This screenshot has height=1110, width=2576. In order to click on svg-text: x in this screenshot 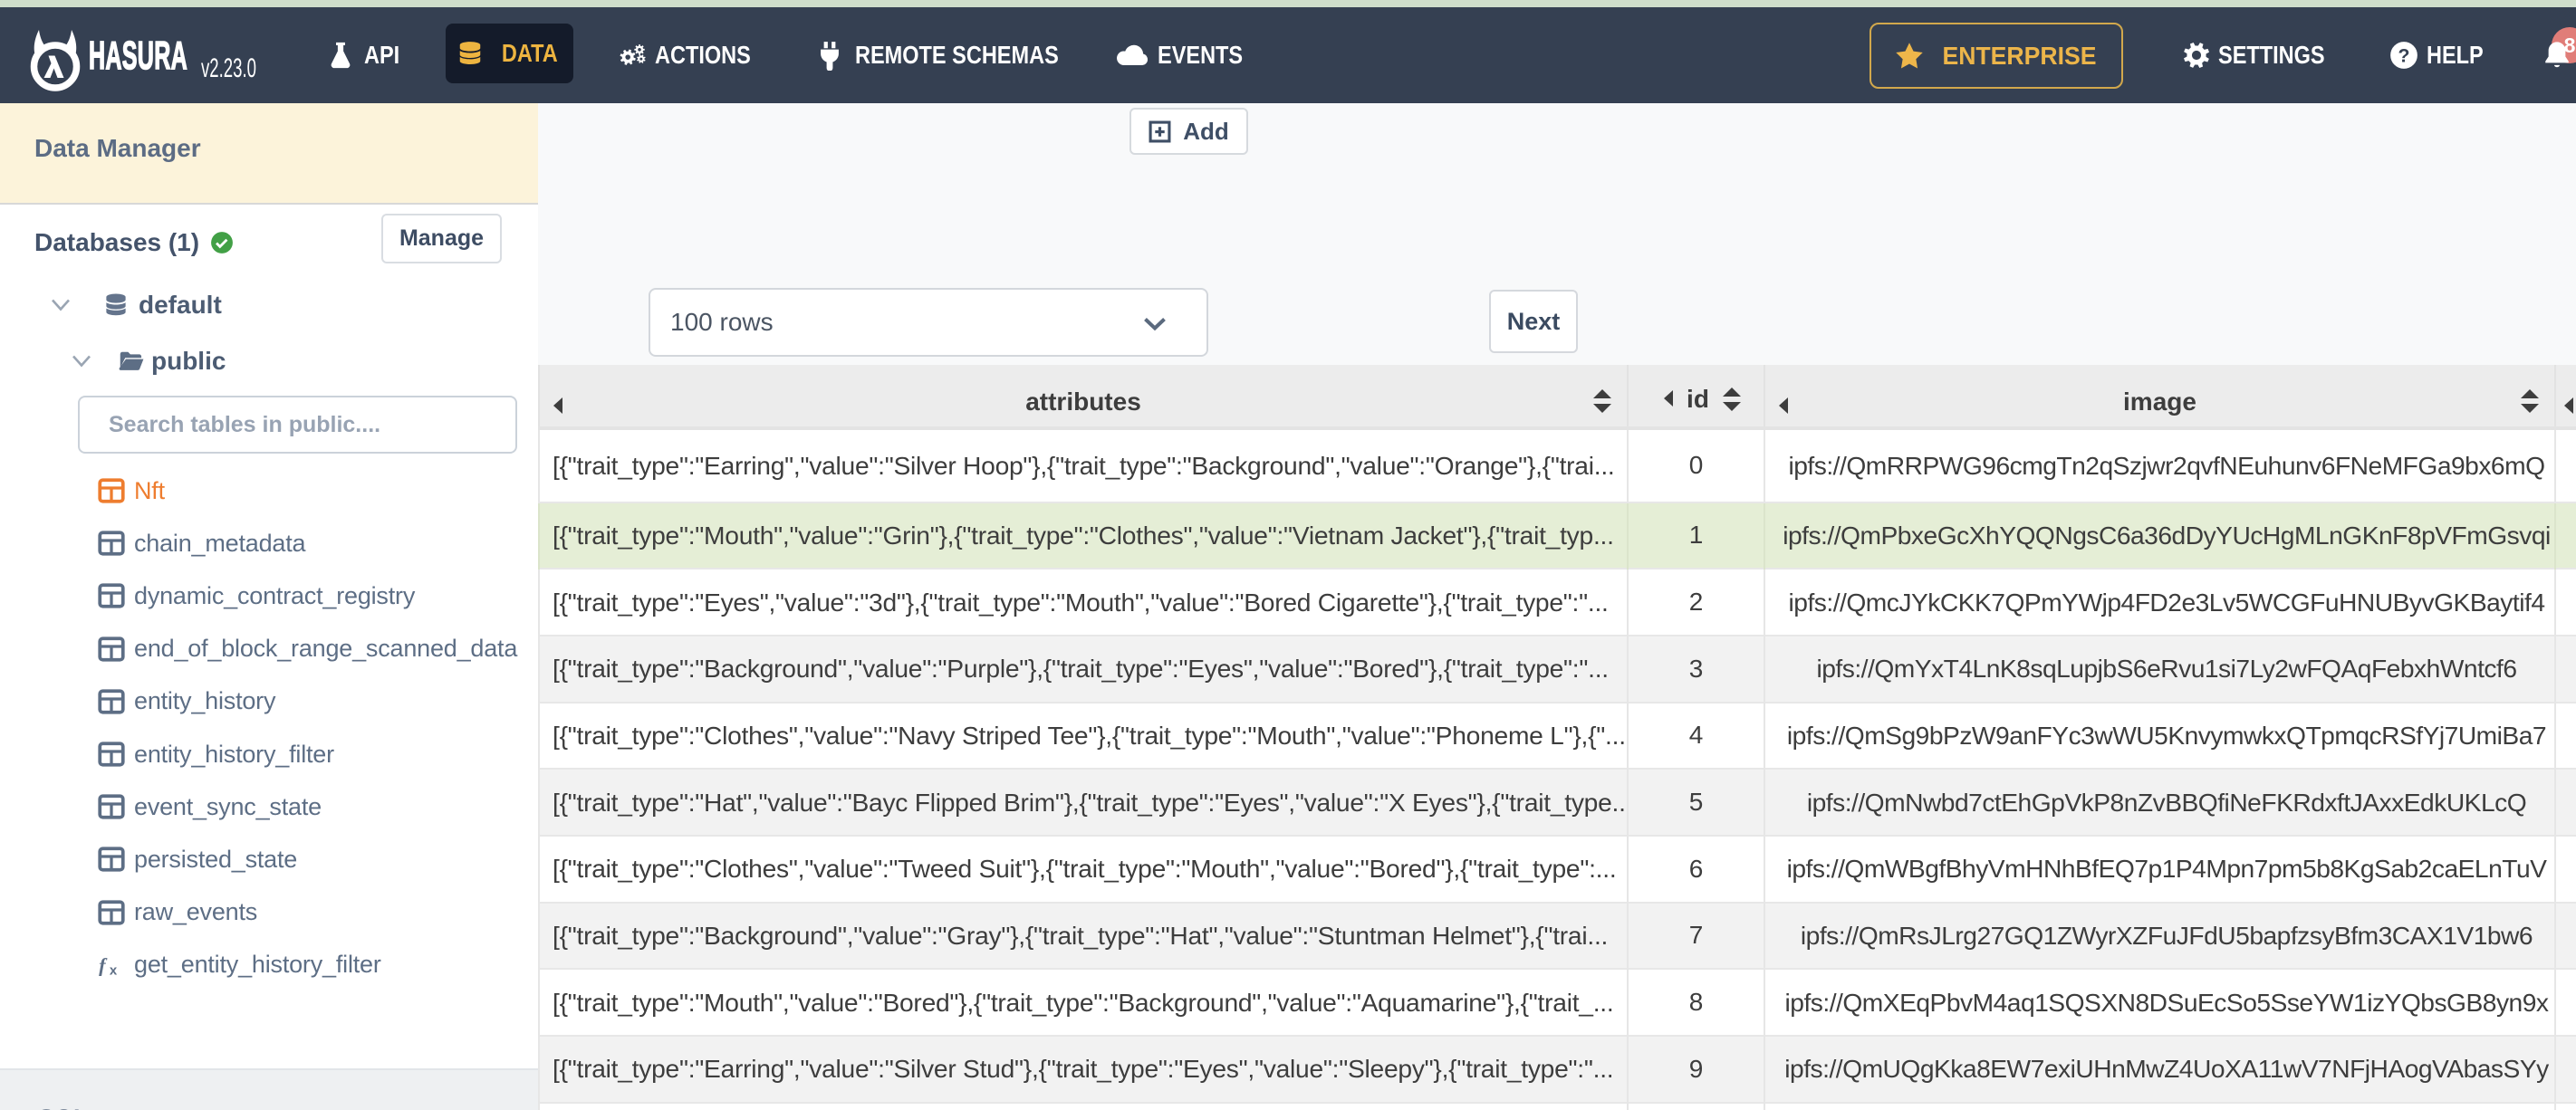, I will do `click(114, 970)`.